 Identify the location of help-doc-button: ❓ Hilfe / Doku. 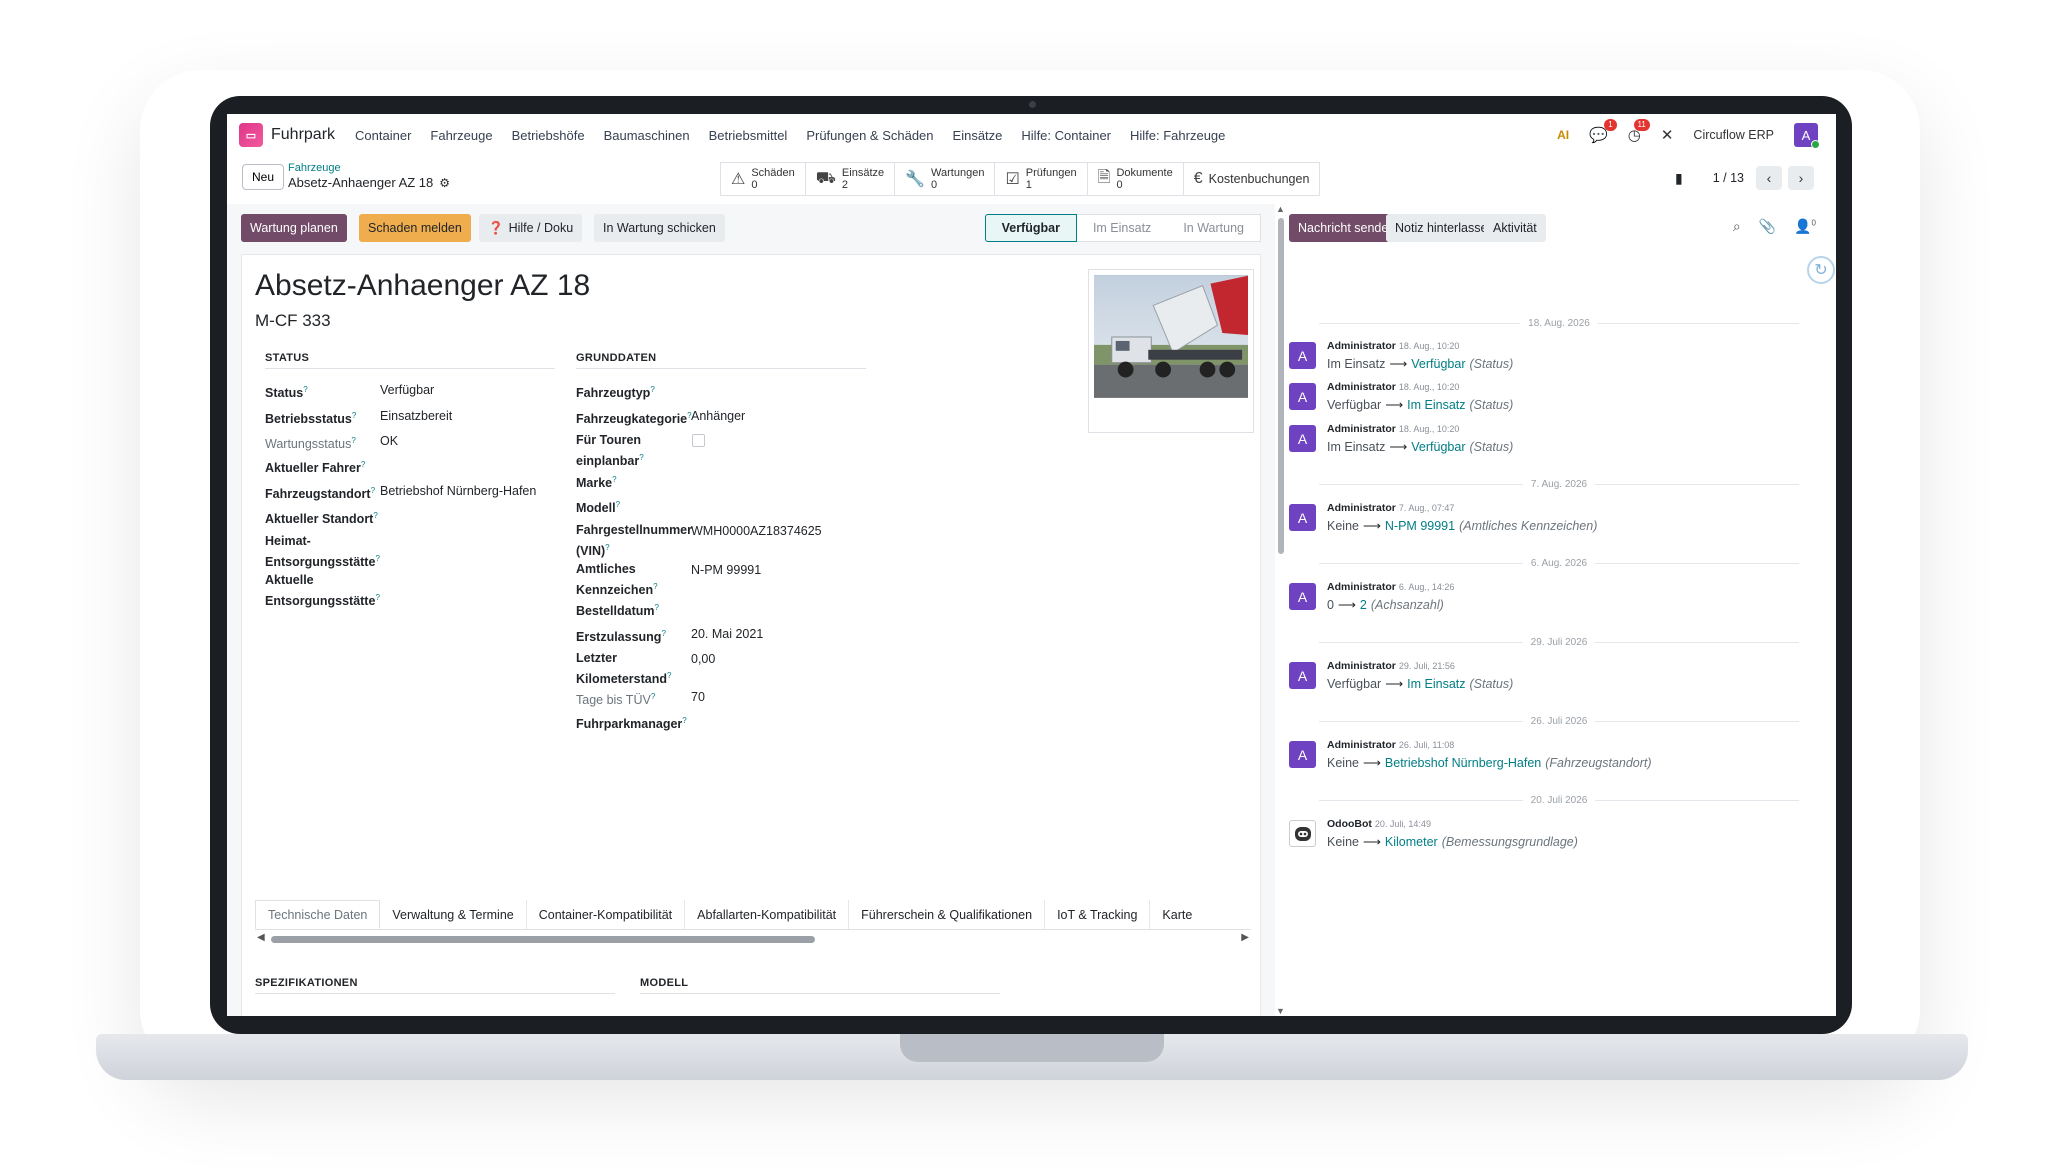
(531, 228).